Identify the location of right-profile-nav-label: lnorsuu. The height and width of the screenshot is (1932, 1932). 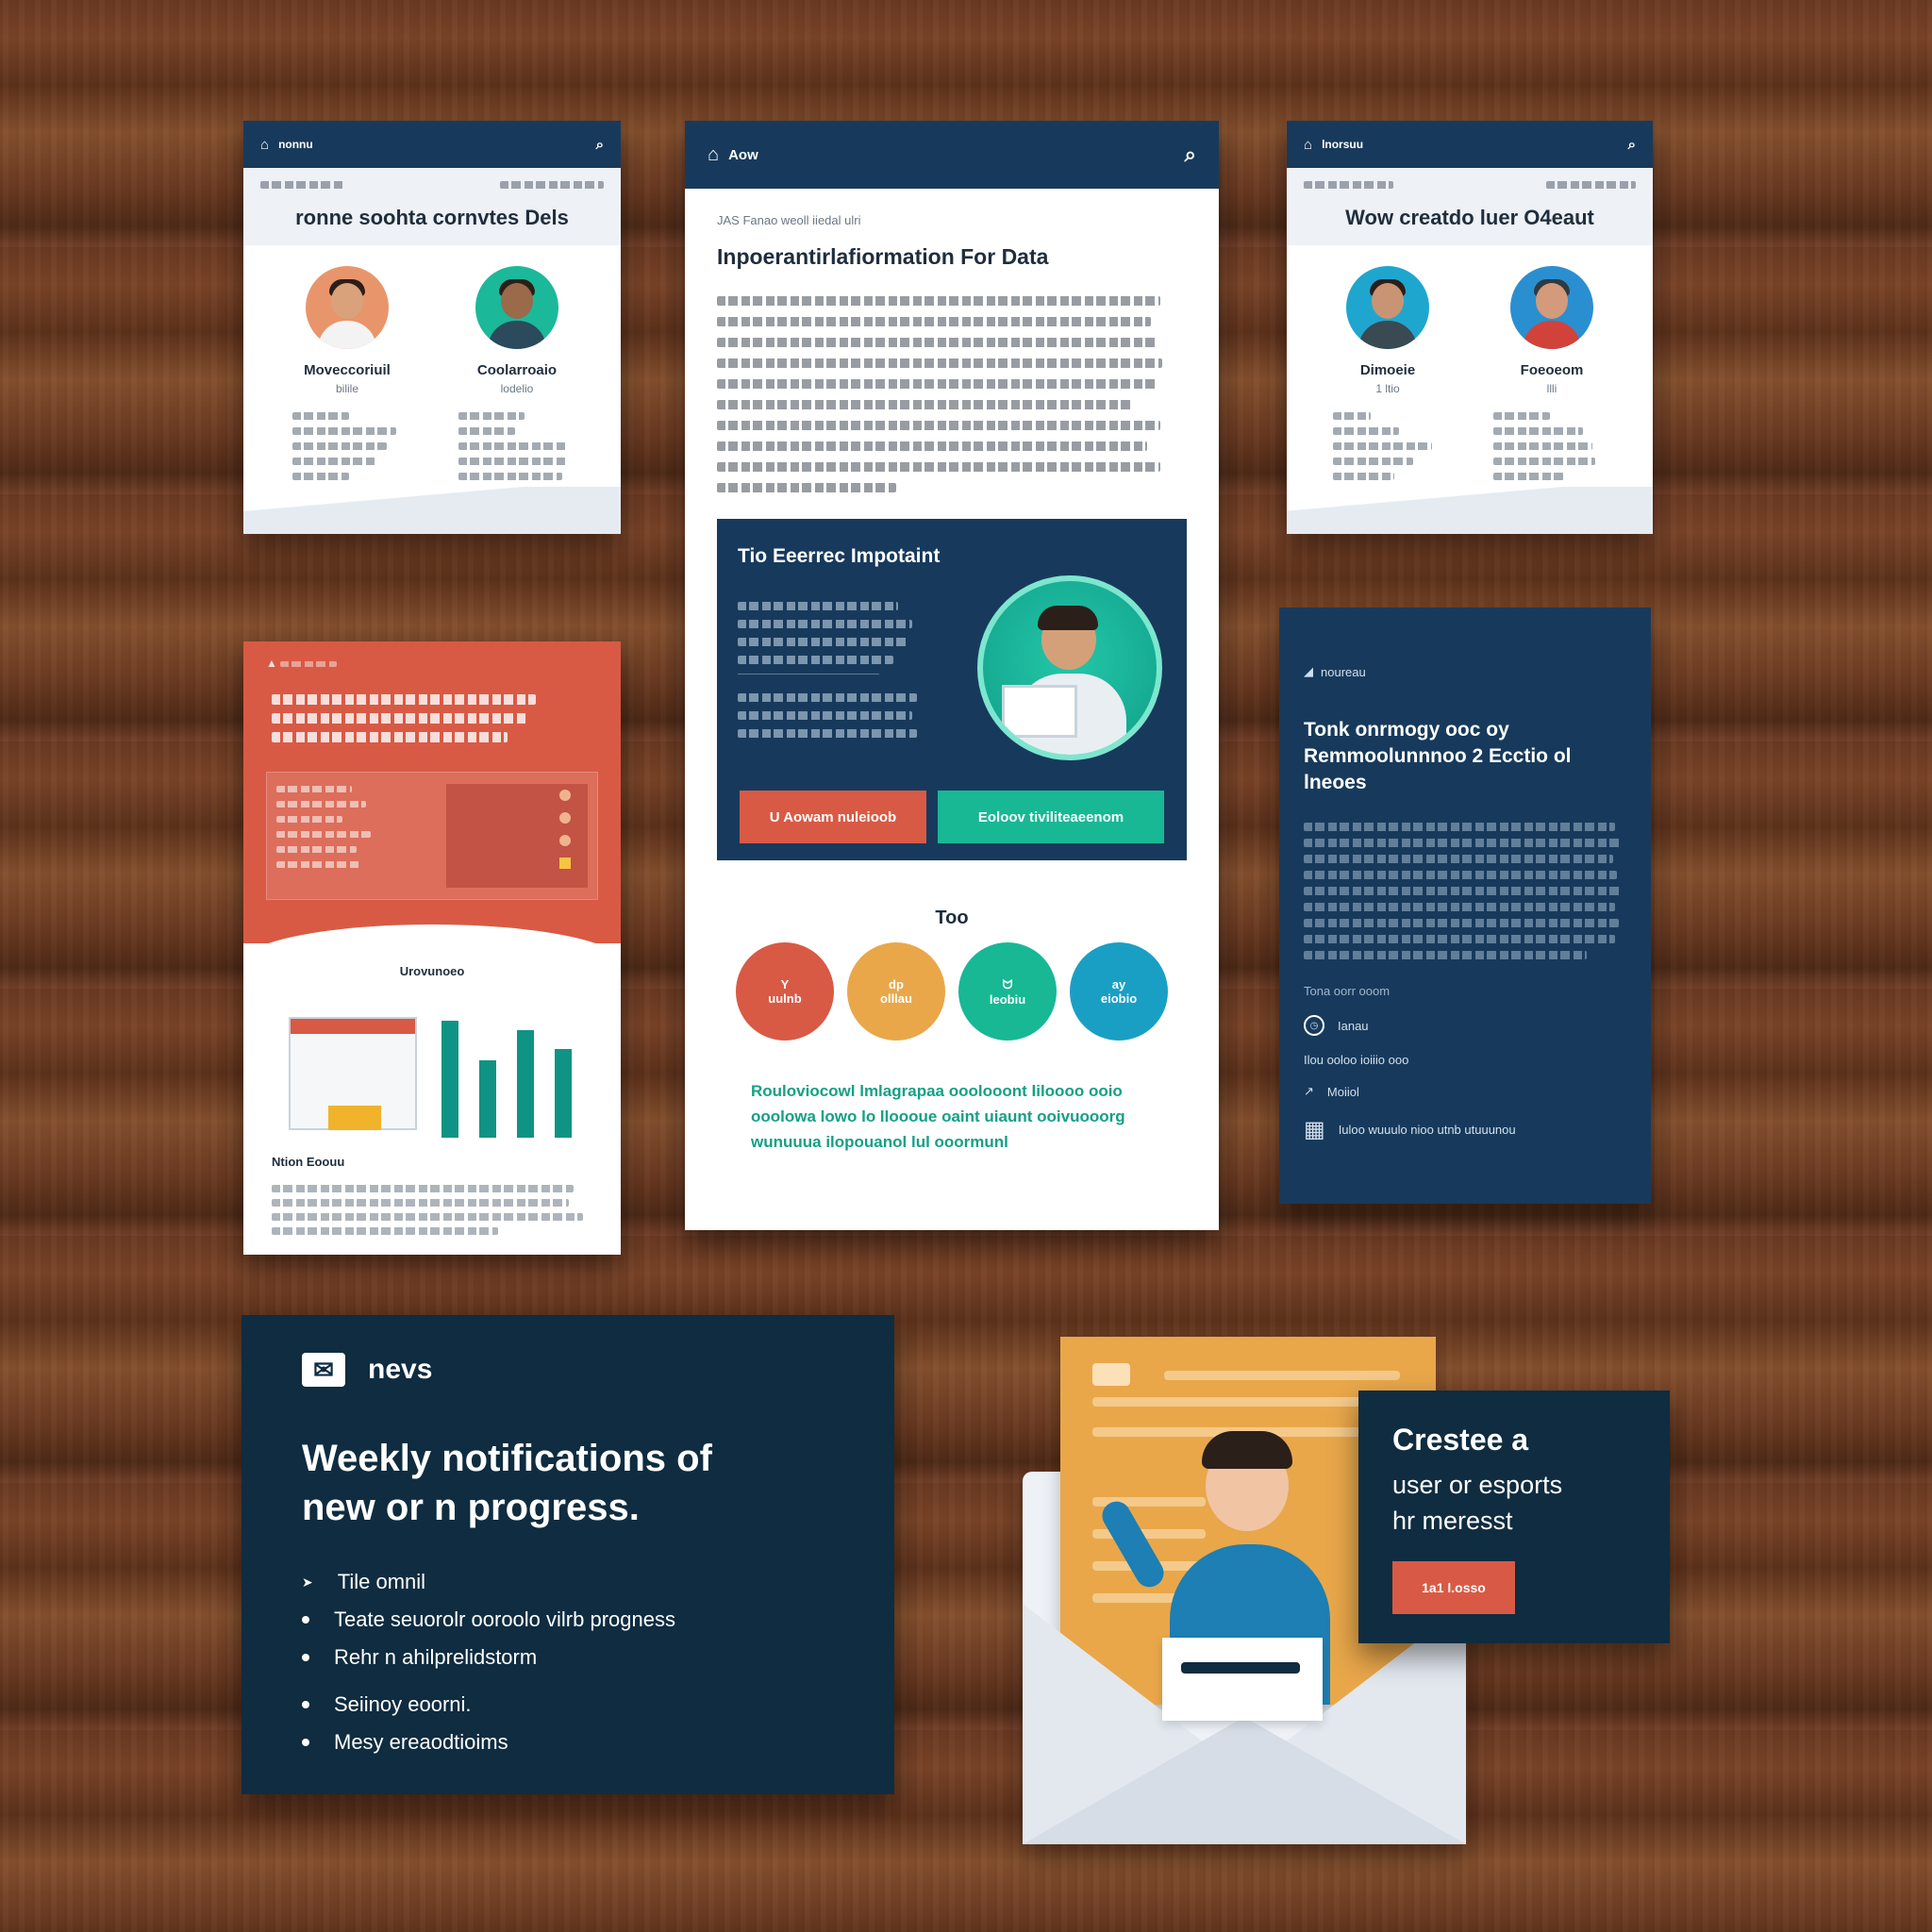
(1343, 144).